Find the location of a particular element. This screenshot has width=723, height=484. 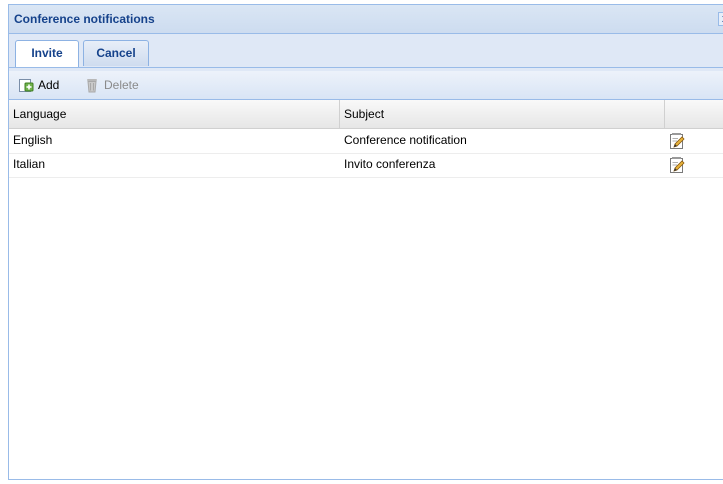

tab-invite: Invite is located at coordinates (47, 53).